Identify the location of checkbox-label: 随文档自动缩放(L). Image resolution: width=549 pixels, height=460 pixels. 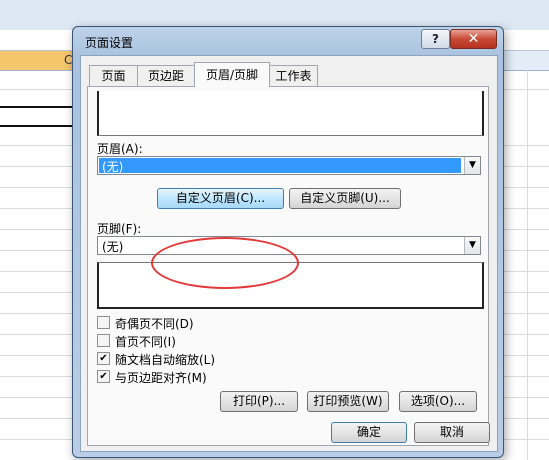
(165, 360).